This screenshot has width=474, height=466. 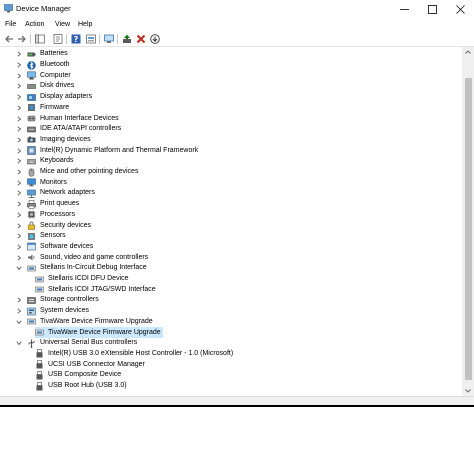 I want to click on tree-device: UCSI USB Connector Manager, so click(x=91, y=364).